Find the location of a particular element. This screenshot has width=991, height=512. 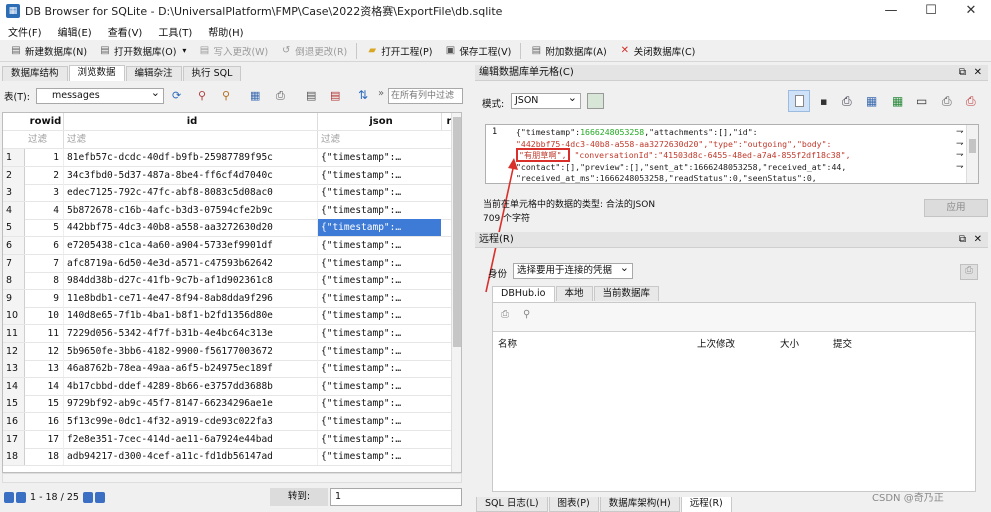

cell-id: 46a8762b-78ea-49aa-a6f5-b24975ec189f is located at coordinates (190, 369).